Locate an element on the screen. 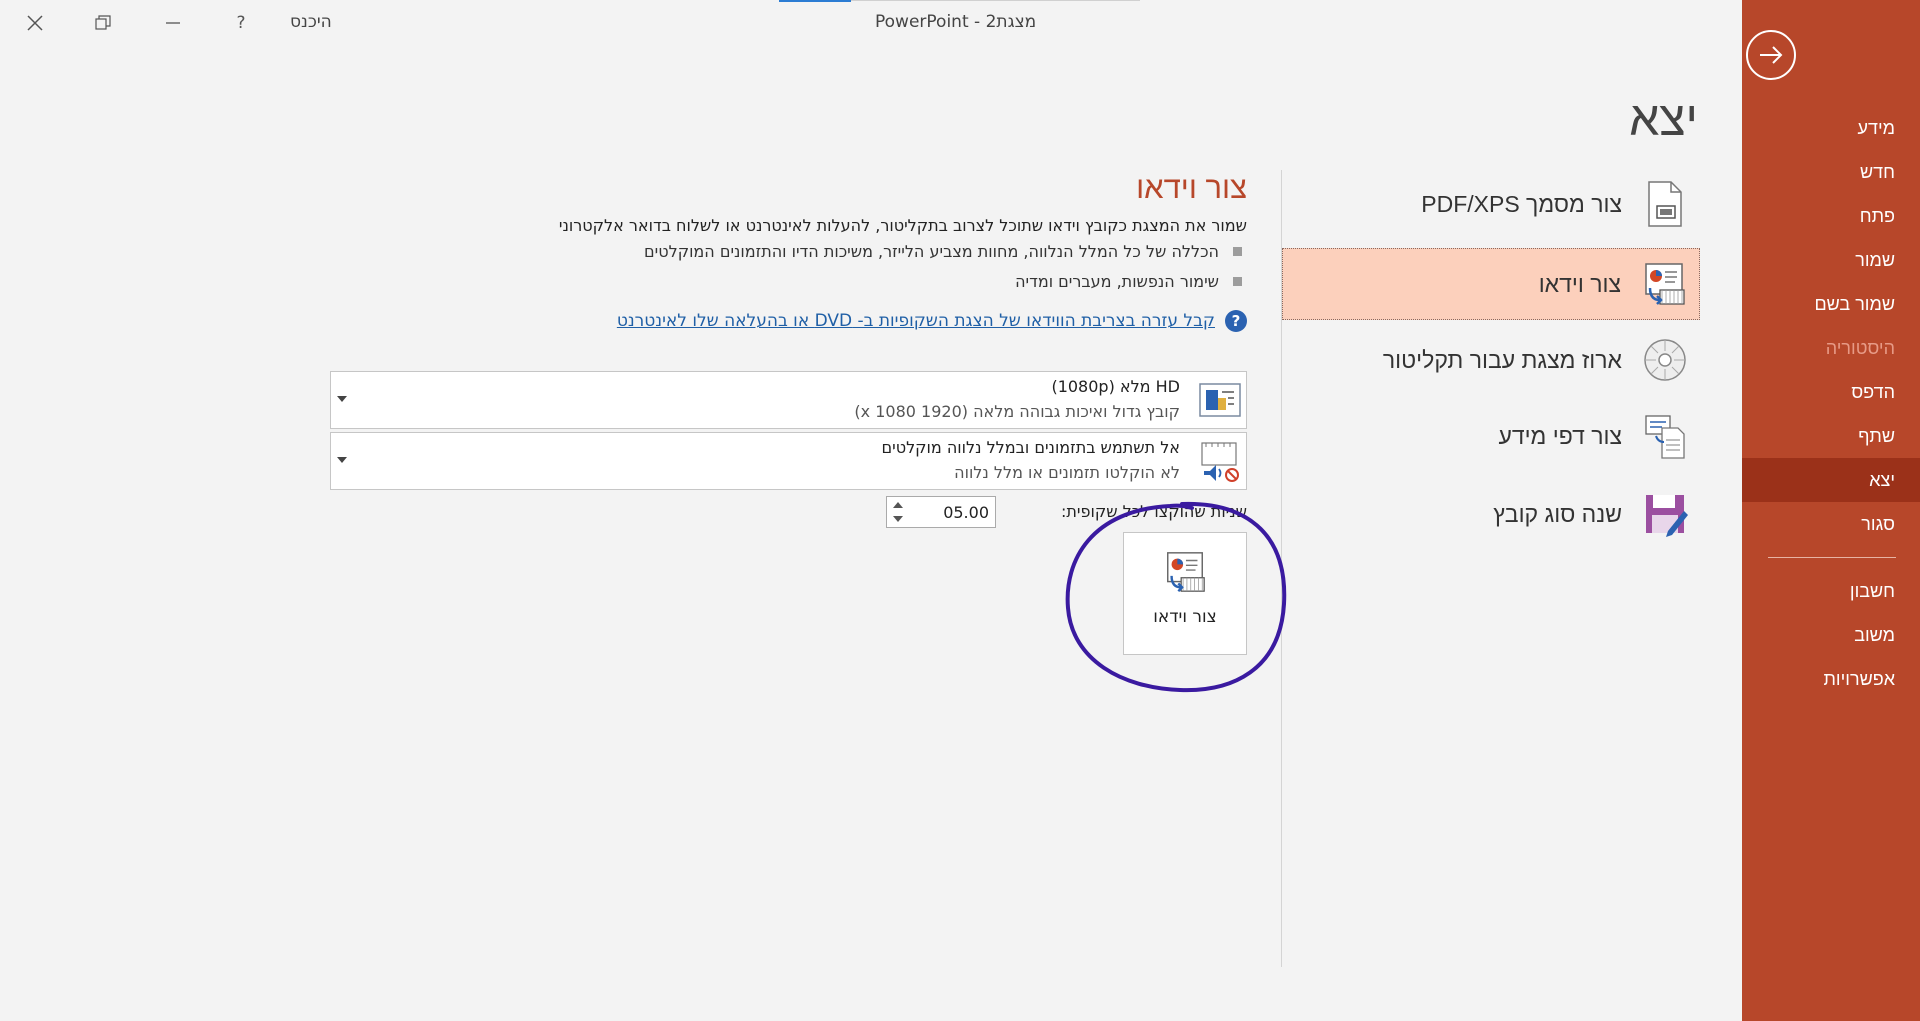 Image resolution: width=1920 pixels, height=1021 pixels. export-option-video: צור וידאו is located at coordinates (1491, 284).